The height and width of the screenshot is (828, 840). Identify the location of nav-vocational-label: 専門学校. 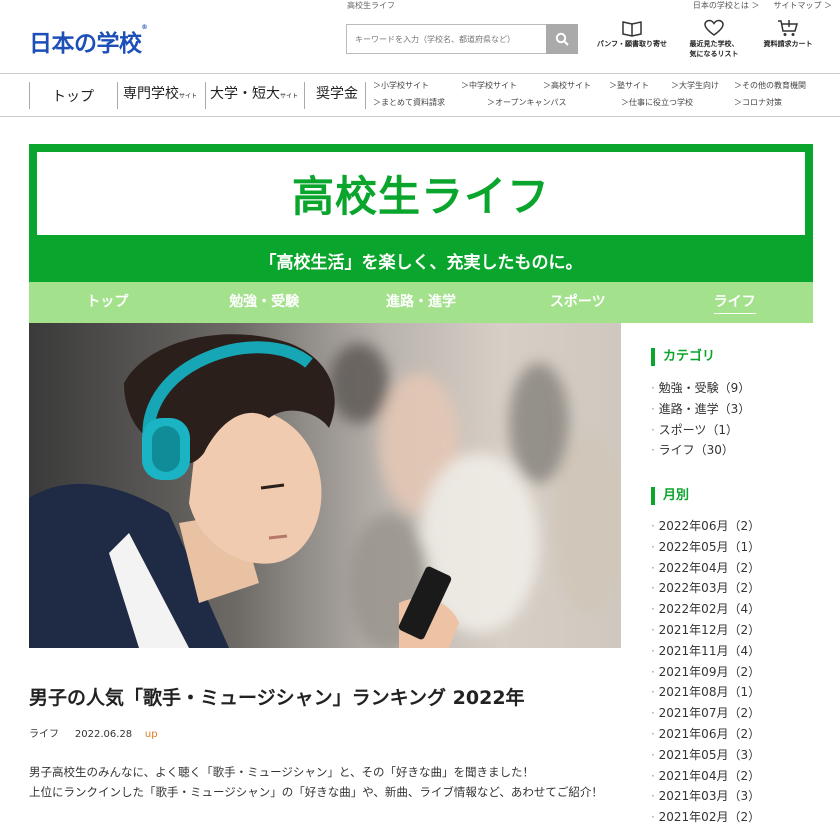
(151, 94).